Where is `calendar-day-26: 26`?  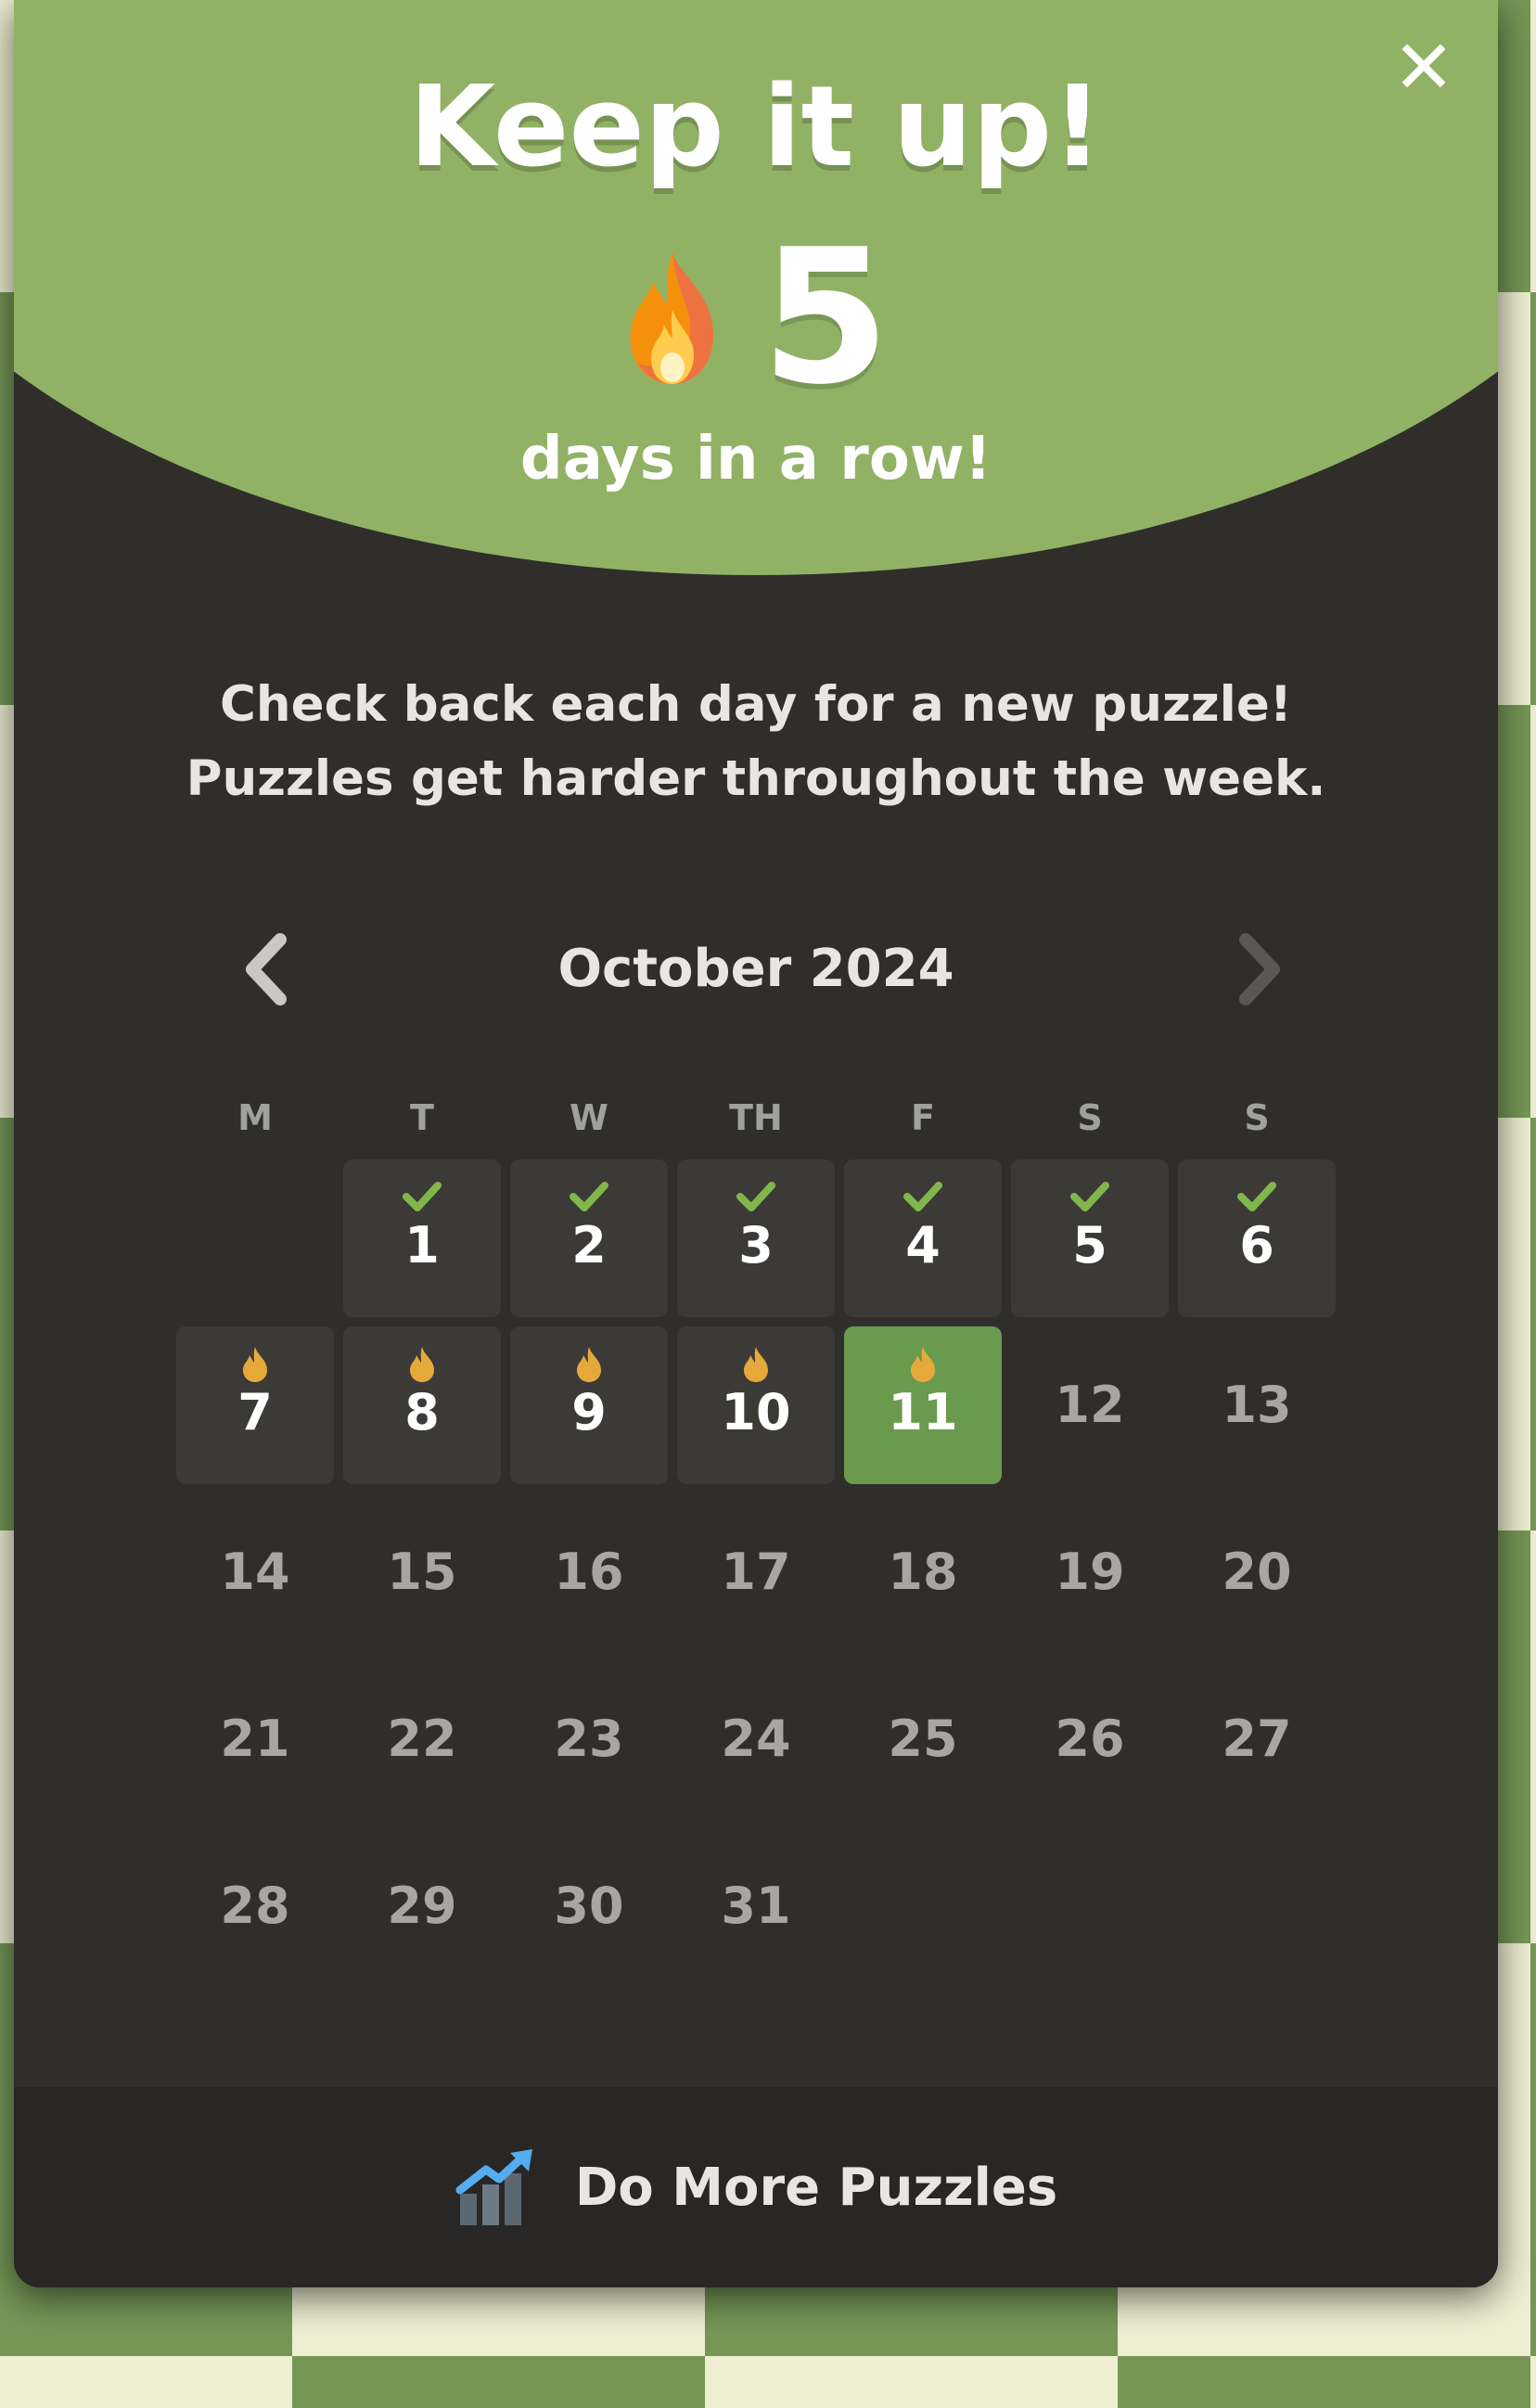 calendar-day-26: 26 is located at coordinates (1090, 1739).